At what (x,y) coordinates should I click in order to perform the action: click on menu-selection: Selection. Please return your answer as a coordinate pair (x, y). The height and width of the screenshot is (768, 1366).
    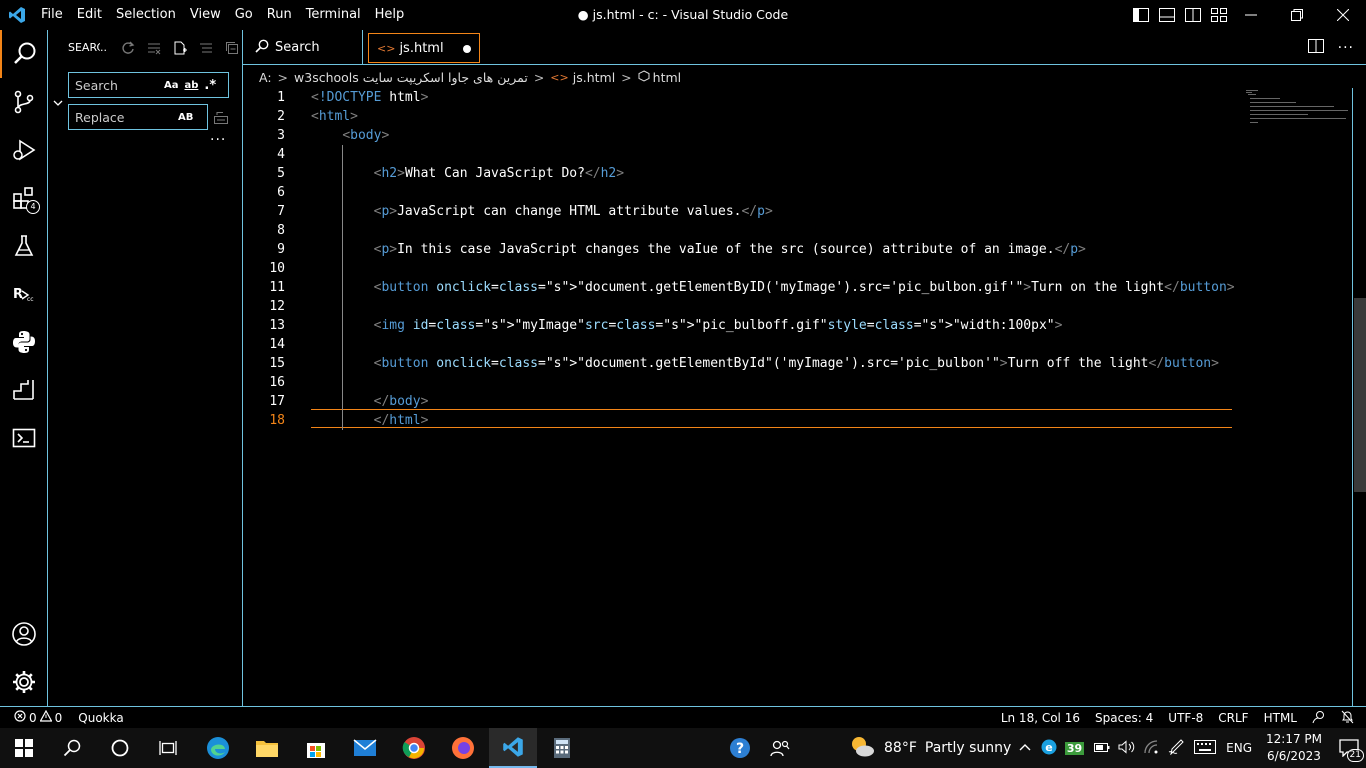
    Looking at the image, I should click on (146, 15).